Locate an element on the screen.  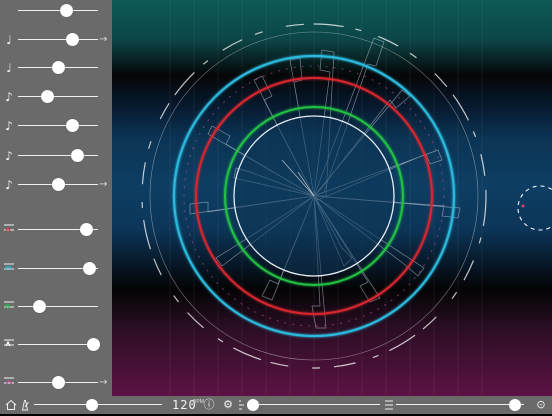
settings-icon: ⚙ is located at coordinates (228, 405).